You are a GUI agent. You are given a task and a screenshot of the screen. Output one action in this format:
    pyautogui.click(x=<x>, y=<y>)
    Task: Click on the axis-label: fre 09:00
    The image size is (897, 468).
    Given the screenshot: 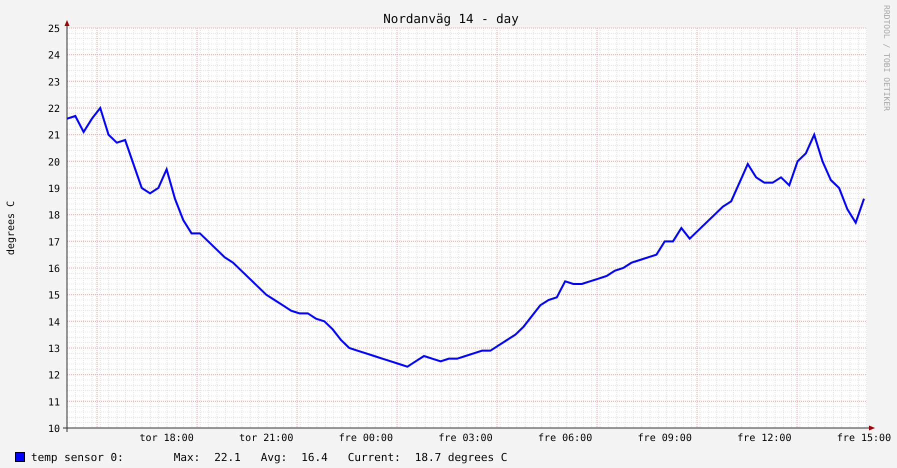 What is the action you would take?
    pyautogui.click(x=665, y=438)
    